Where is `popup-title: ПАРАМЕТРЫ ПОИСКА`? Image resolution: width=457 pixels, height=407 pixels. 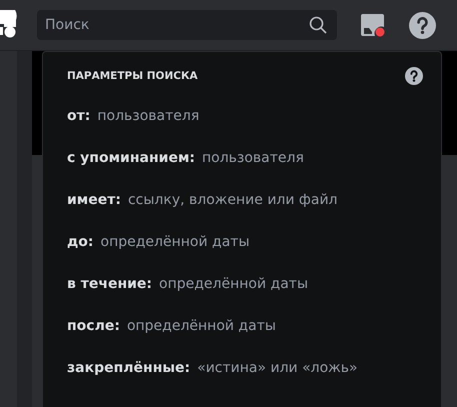
popup-title: ПАРАМЕТРЫ ПОИСКА is located at coordinates (132, 76).